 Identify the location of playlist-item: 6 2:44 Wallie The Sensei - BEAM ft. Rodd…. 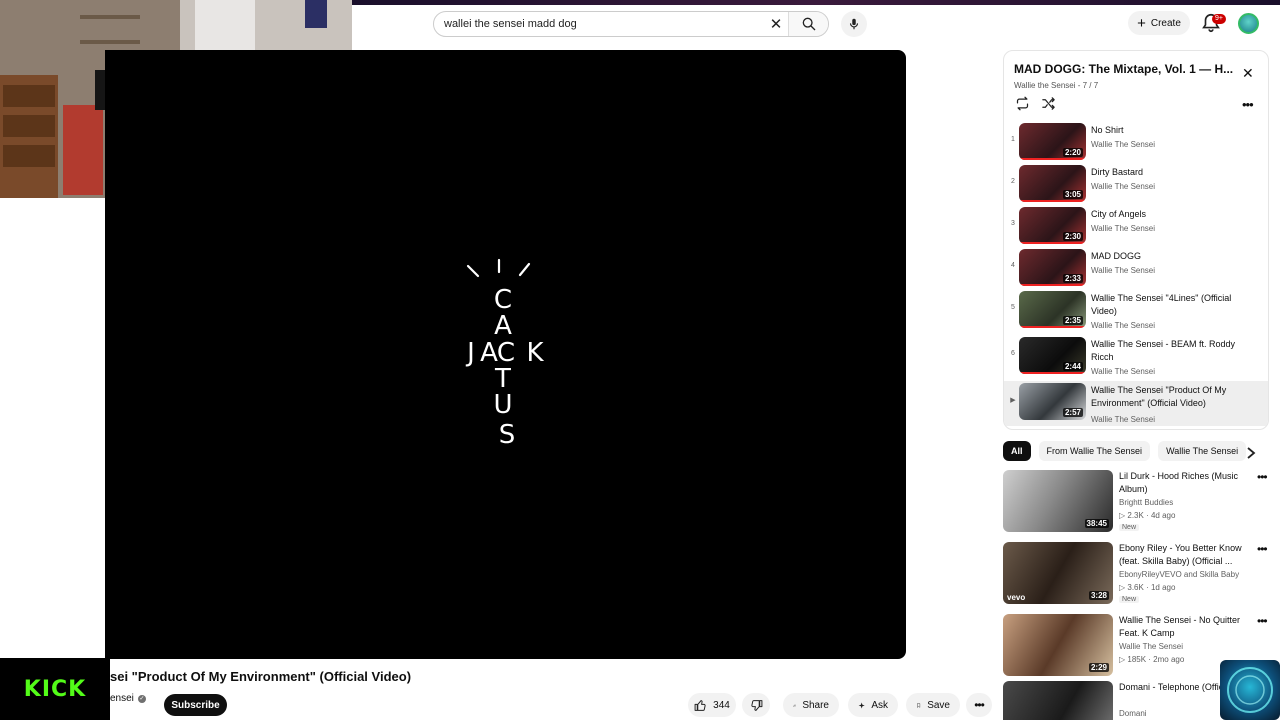
(1136, 357).